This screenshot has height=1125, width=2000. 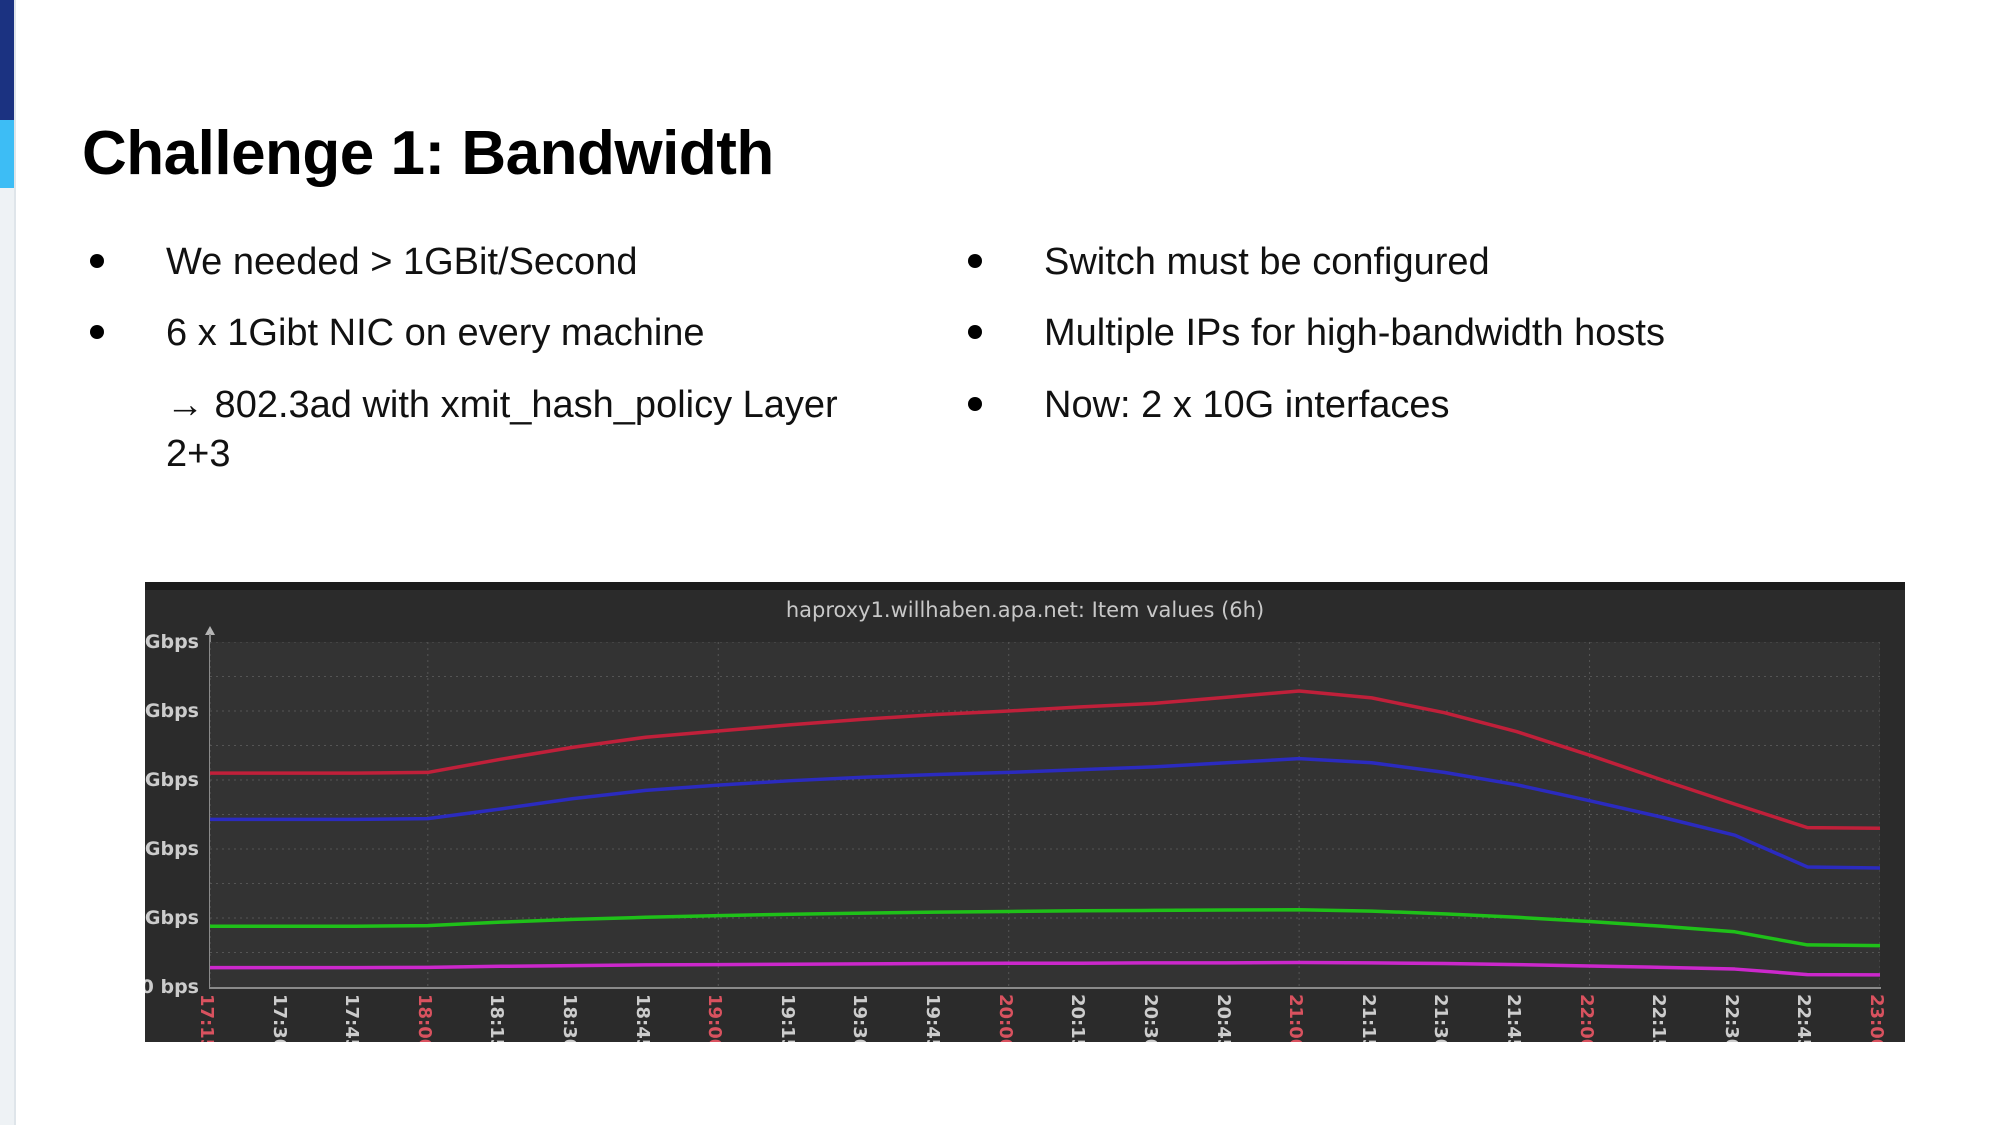 I want to click on x-tick-label: 22:00, so click(x=1586, y=1018).